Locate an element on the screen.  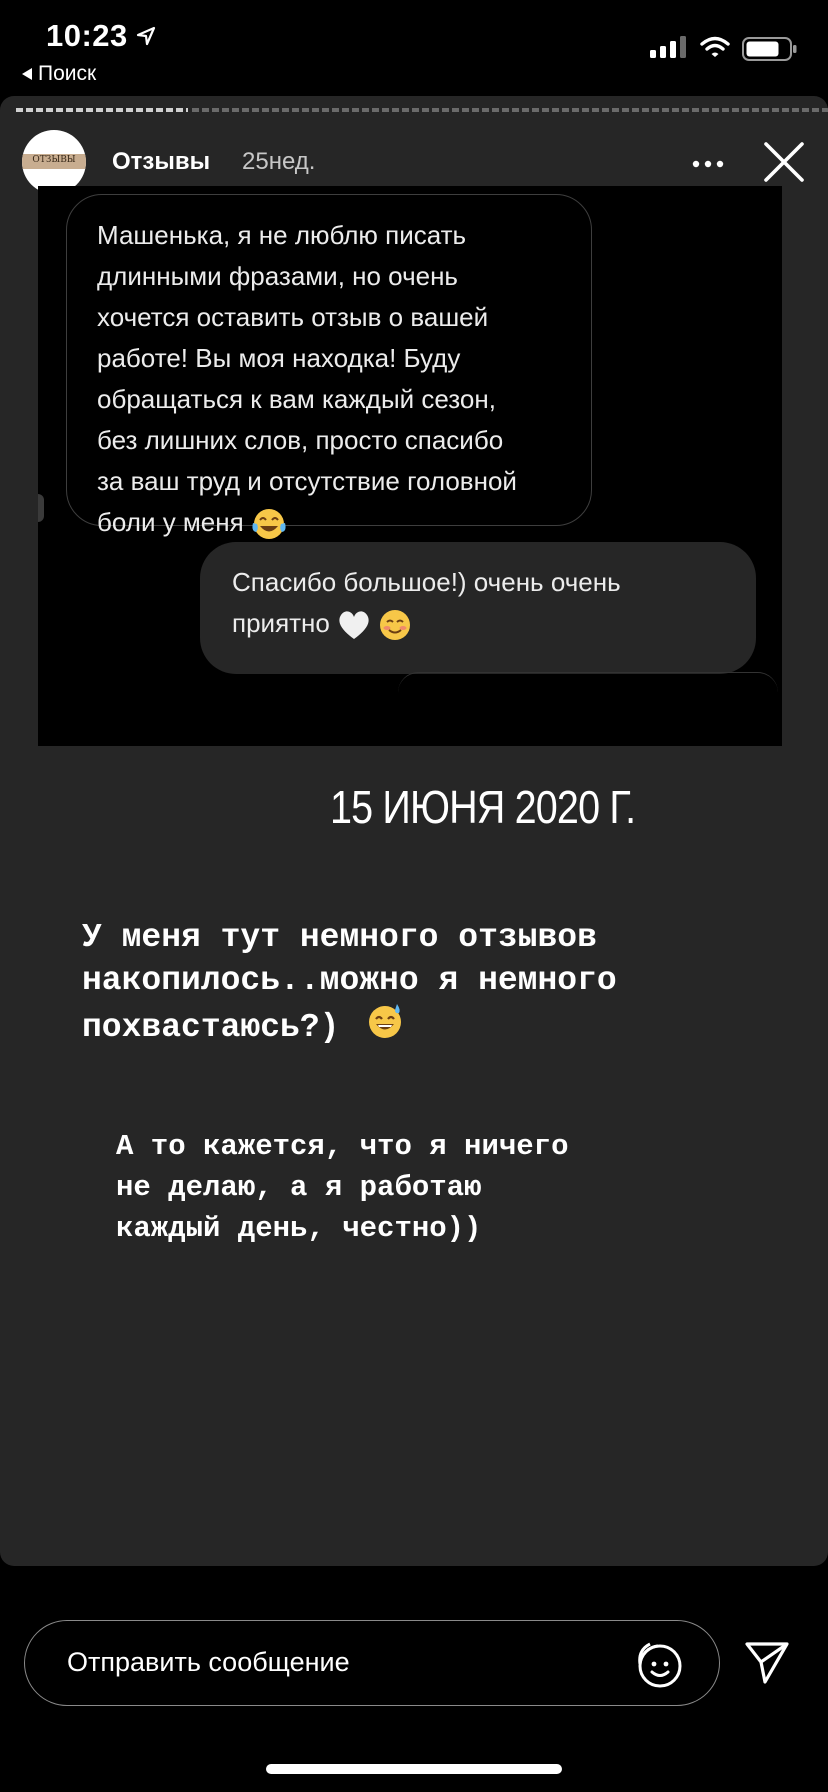
battery-icon is located at coordinates (769, 49).